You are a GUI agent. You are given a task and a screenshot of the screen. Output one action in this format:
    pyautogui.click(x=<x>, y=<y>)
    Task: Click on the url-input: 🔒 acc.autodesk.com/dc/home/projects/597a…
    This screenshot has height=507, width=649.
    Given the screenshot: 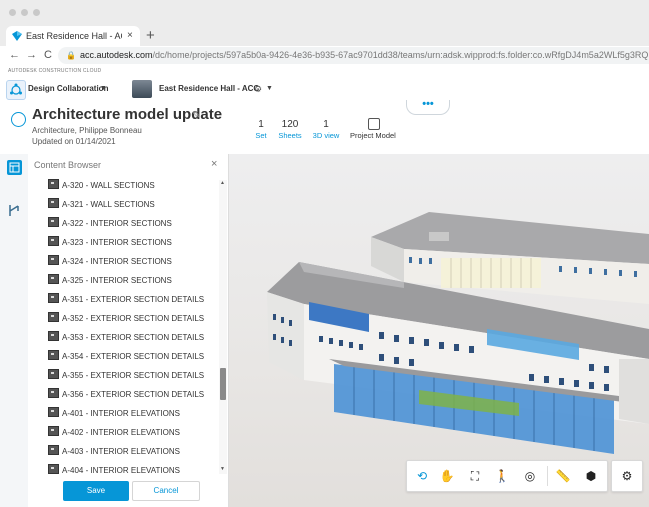 What is the action you would take?
    pyautogui.click(x=353, y=55)
    